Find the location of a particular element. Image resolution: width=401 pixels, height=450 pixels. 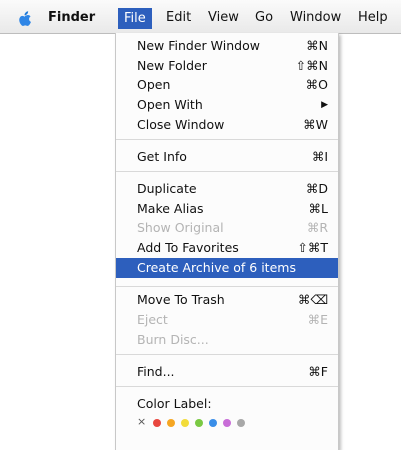

menu-item-create-archive: Create Archive of 6 items is located at coordinates (227, 268).